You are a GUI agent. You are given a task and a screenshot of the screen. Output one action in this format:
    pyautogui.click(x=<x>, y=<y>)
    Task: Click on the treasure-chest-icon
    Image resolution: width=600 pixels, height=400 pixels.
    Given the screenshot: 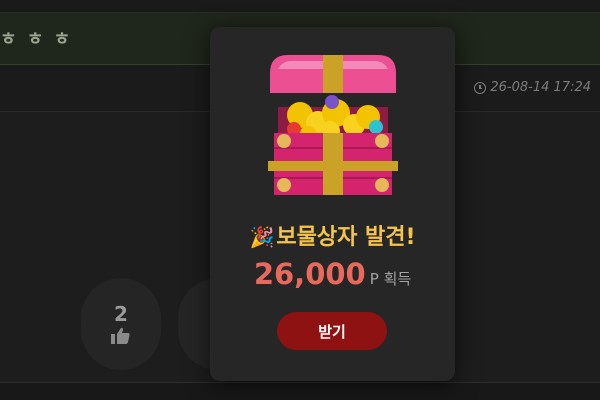 What is the action you would take?
    pyautogui.click(x=333, y=126)
    